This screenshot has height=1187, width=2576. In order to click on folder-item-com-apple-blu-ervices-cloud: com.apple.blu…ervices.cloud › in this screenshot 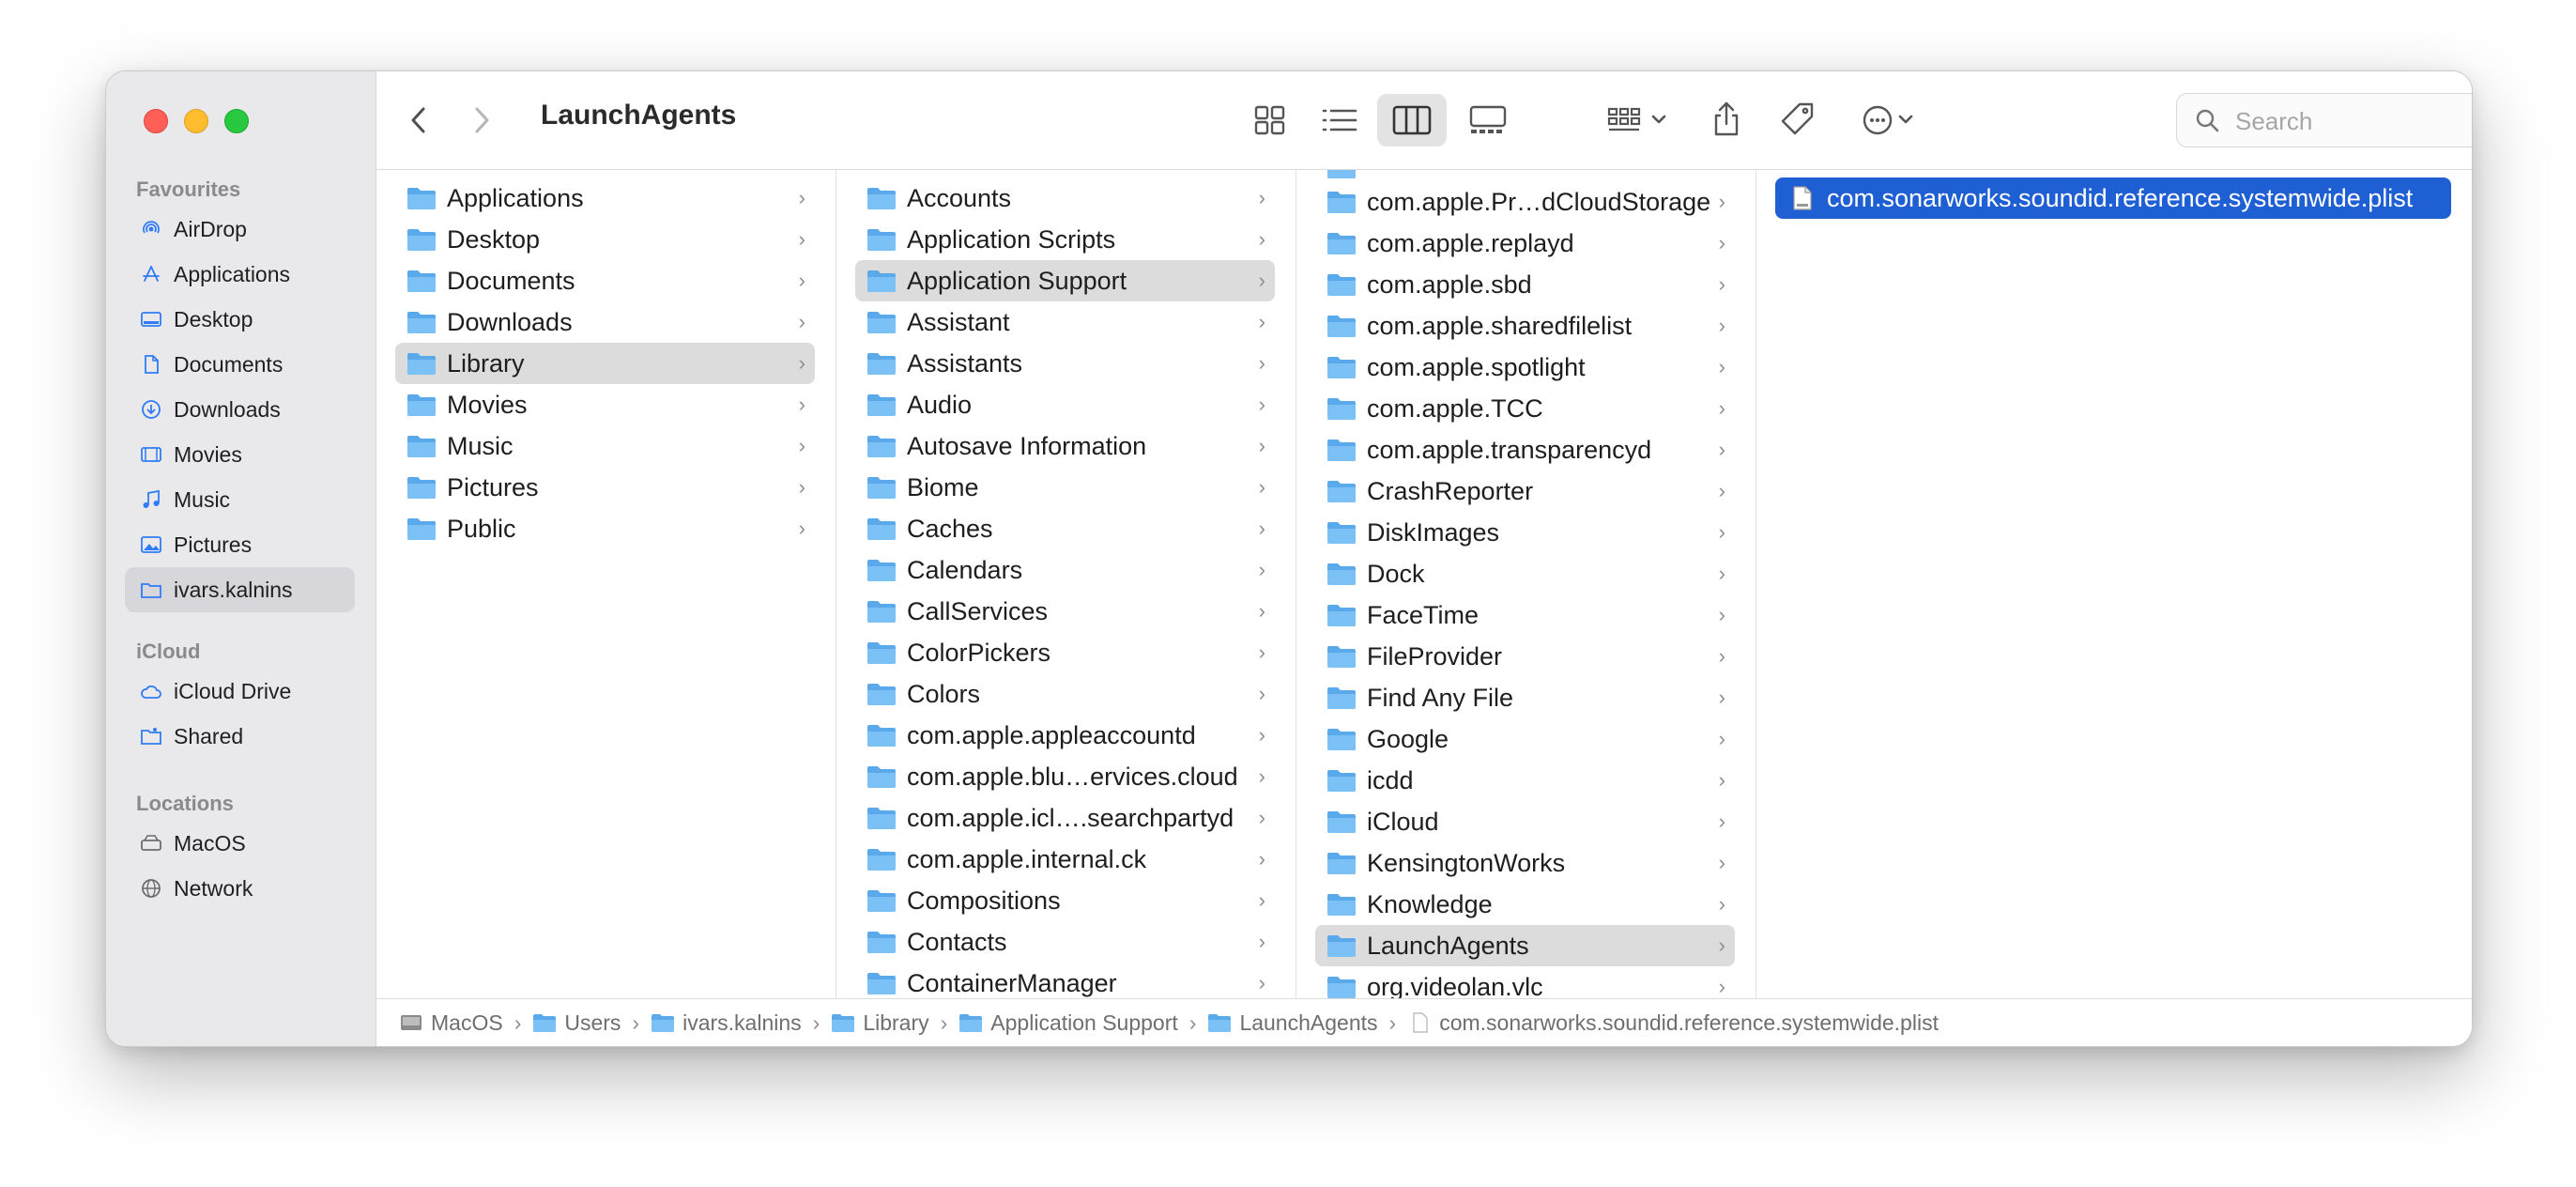, I will do `click(1065, 776)`.